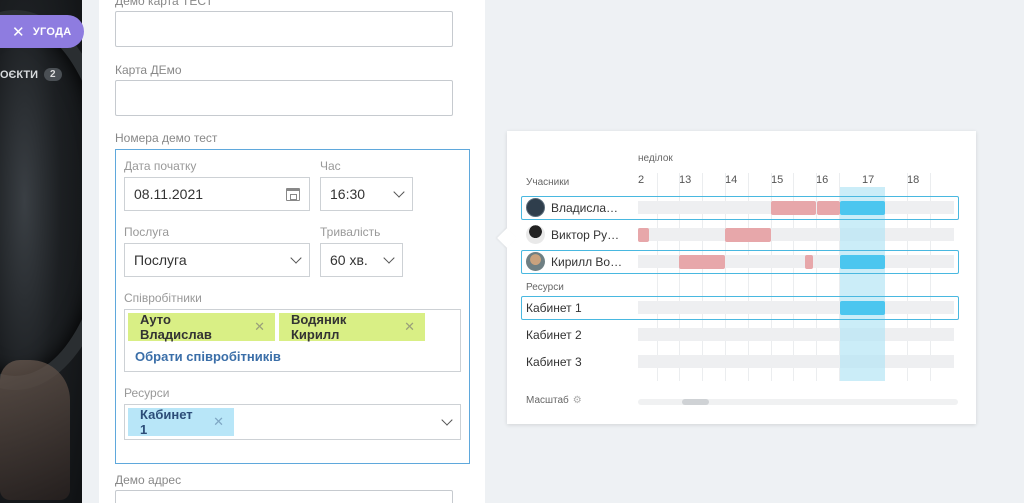  I want to click on scale-control: Масштаб ⚙, so click(554, 400).